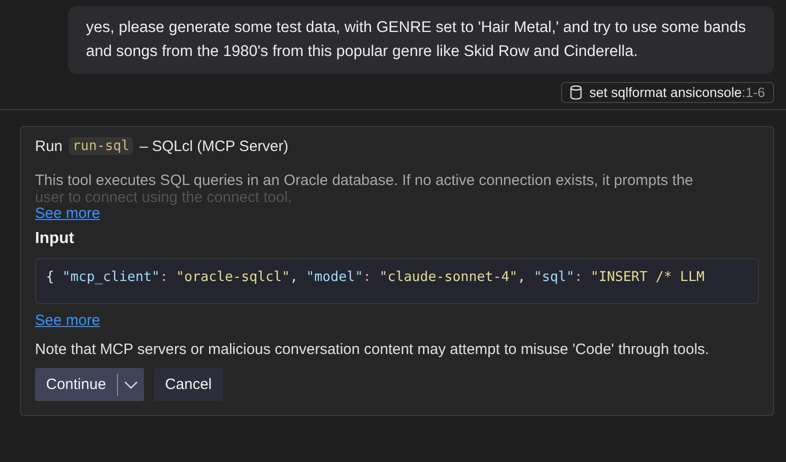  Describe the element at coordinates (131, 384) in the screenshot. I see `caret-icon` at that location.